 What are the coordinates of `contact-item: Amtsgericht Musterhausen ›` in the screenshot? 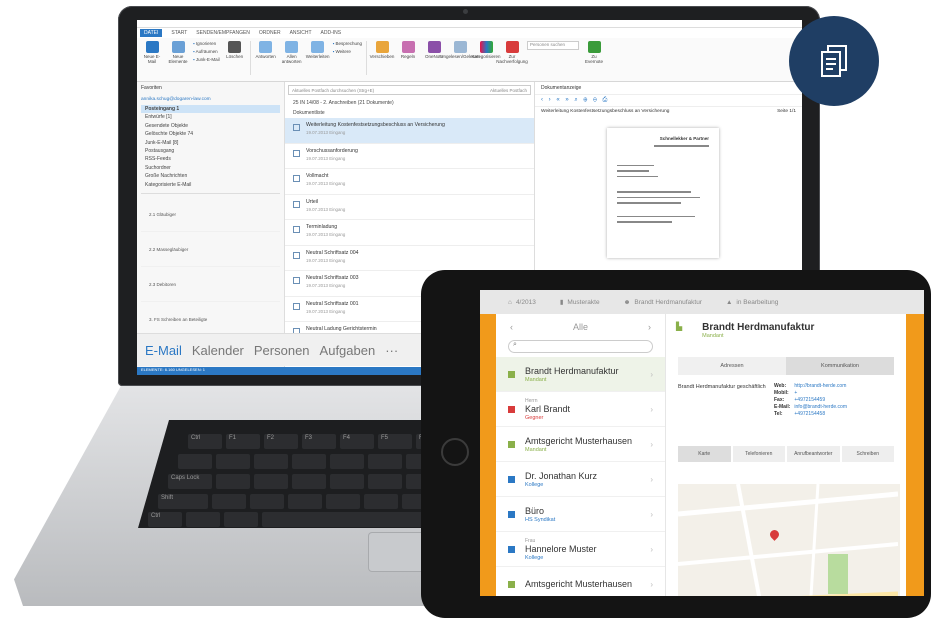 It's located at (580, 581).